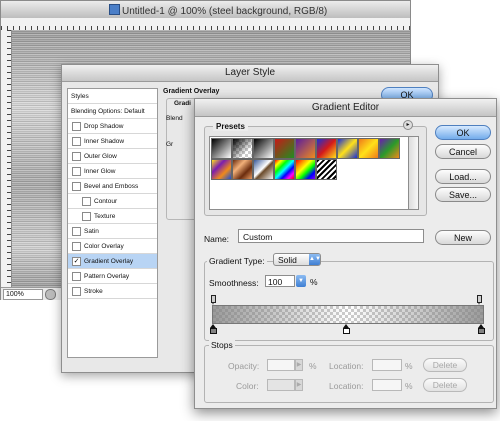 The height and width of the screenshot is (421, 500). I want to click on color-dropdown-icon: ▶, so click(299, 385).